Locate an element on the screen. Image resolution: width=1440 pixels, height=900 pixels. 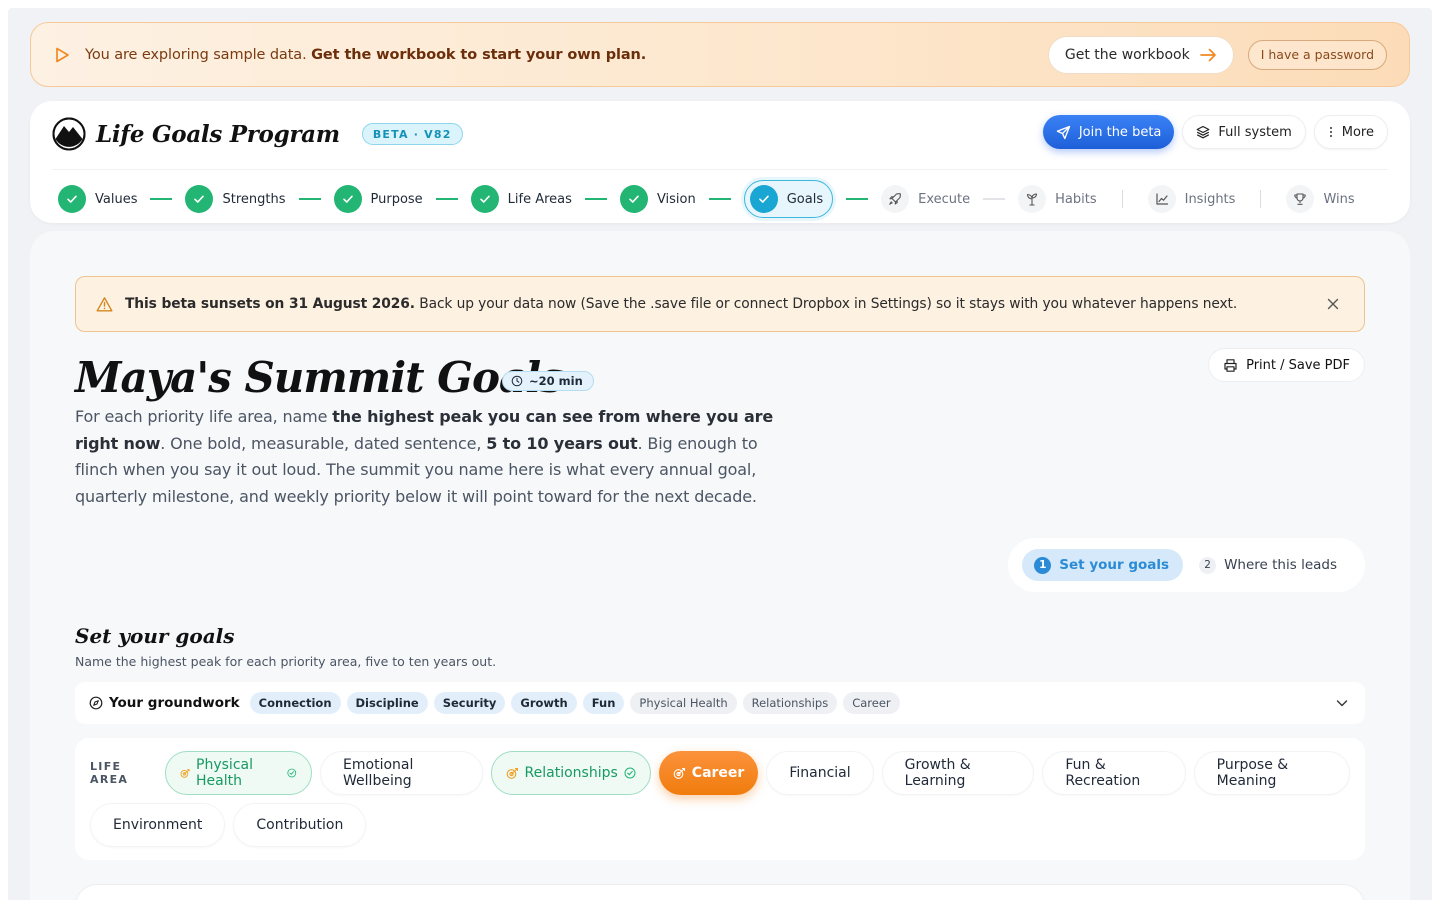
step-label: Insights is located at coordinates (1210, 199).